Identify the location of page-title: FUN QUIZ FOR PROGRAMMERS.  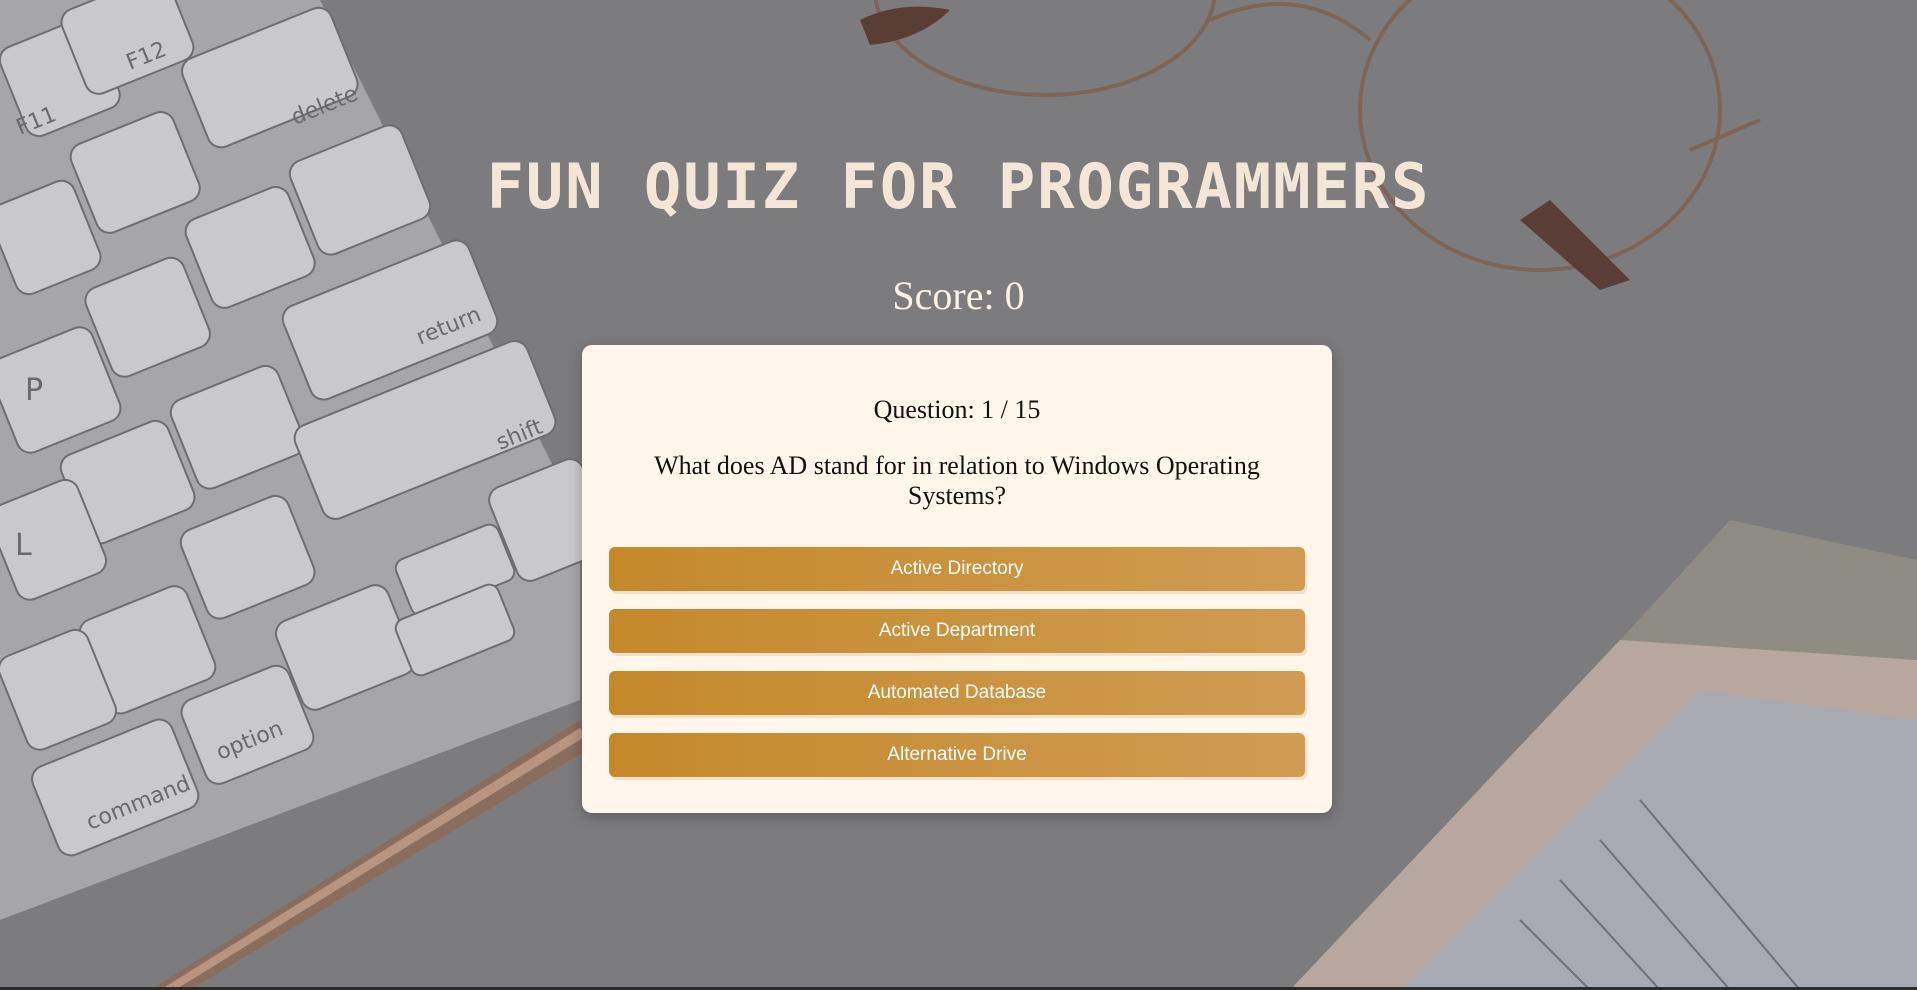
(958, 186).